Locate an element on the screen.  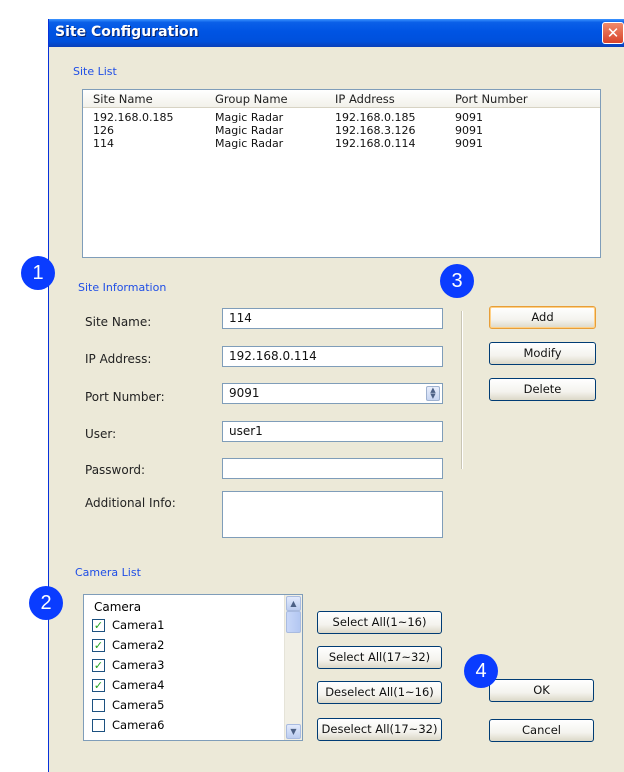
scroll-thumb is located at coordinates (293, 622).